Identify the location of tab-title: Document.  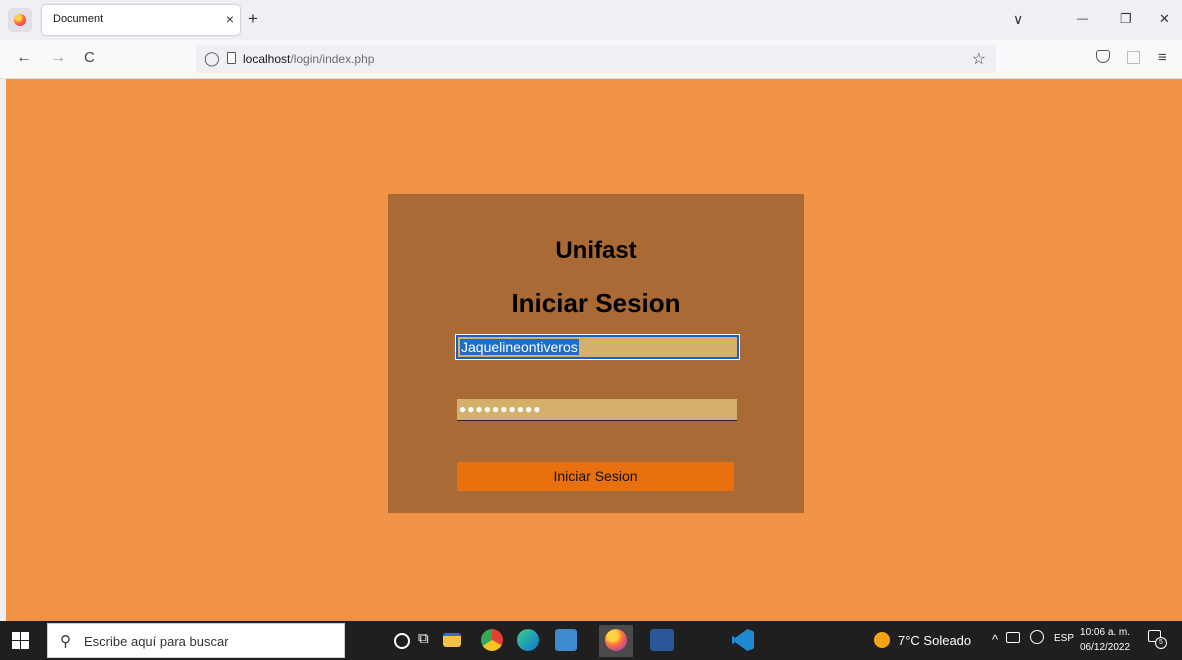
(78, 19).